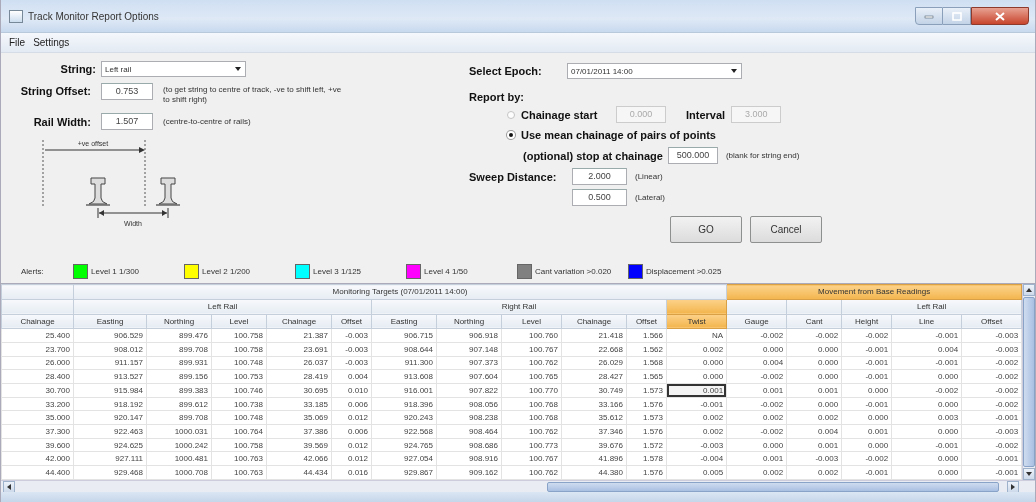 This screenshot has width=1036, height=502. Describe the element at coordinates (404, 349) in the screenshot. I see `table-cell: 908.644` at that location.